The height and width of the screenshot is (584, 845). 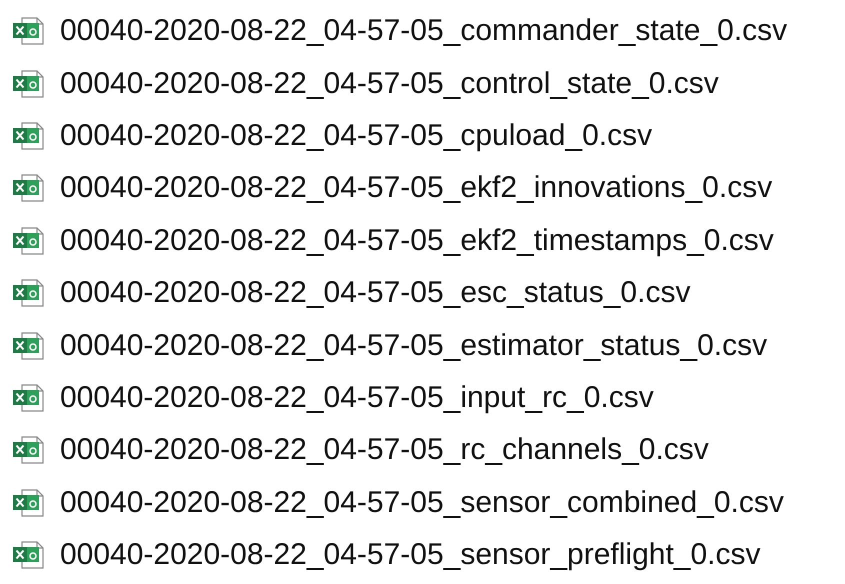 I want to click on file-name: 00040-2020-08-22_04-57-05_esc_status_0.csv, so click(x=375, y=293).